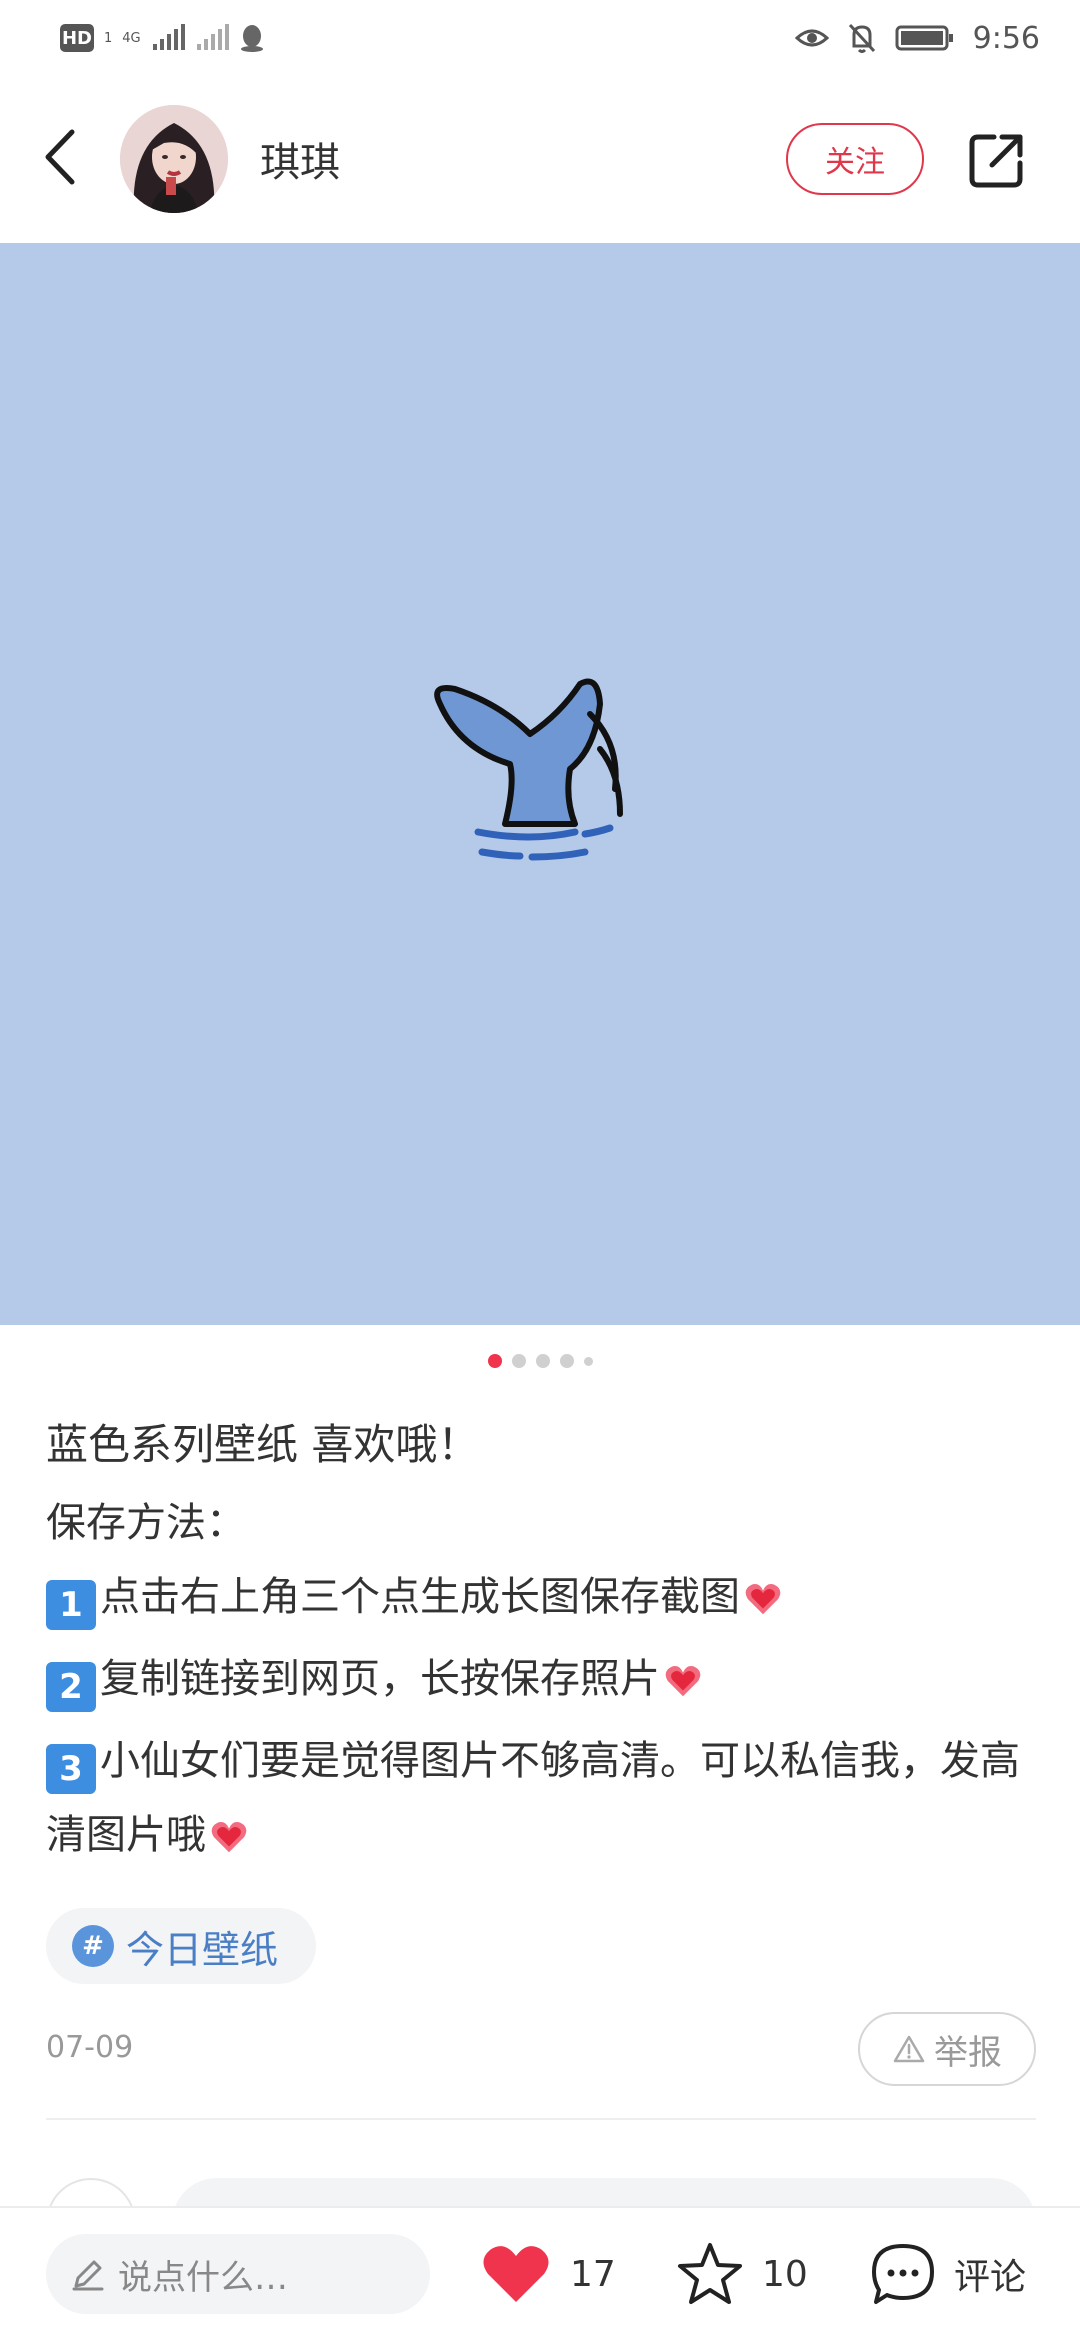 The image size is (1080, 2340). Describe the element at coordinates (71, 1605) in the screenshot. I see `keycap-1-icon: 1` at that location.